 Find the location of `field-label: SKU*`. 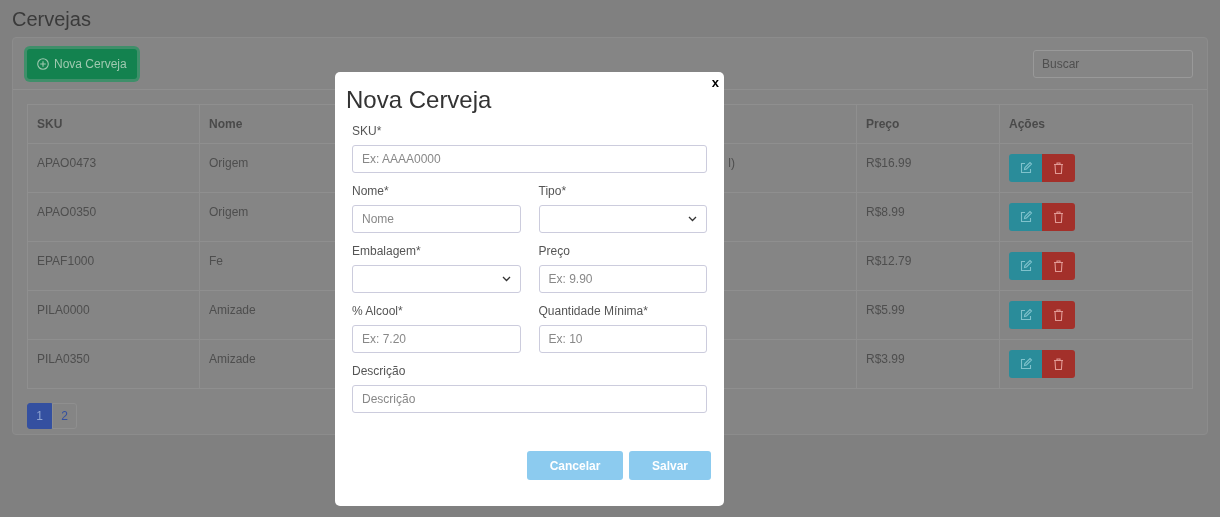

field-label: SKU* is located at coordinates (367, 131).